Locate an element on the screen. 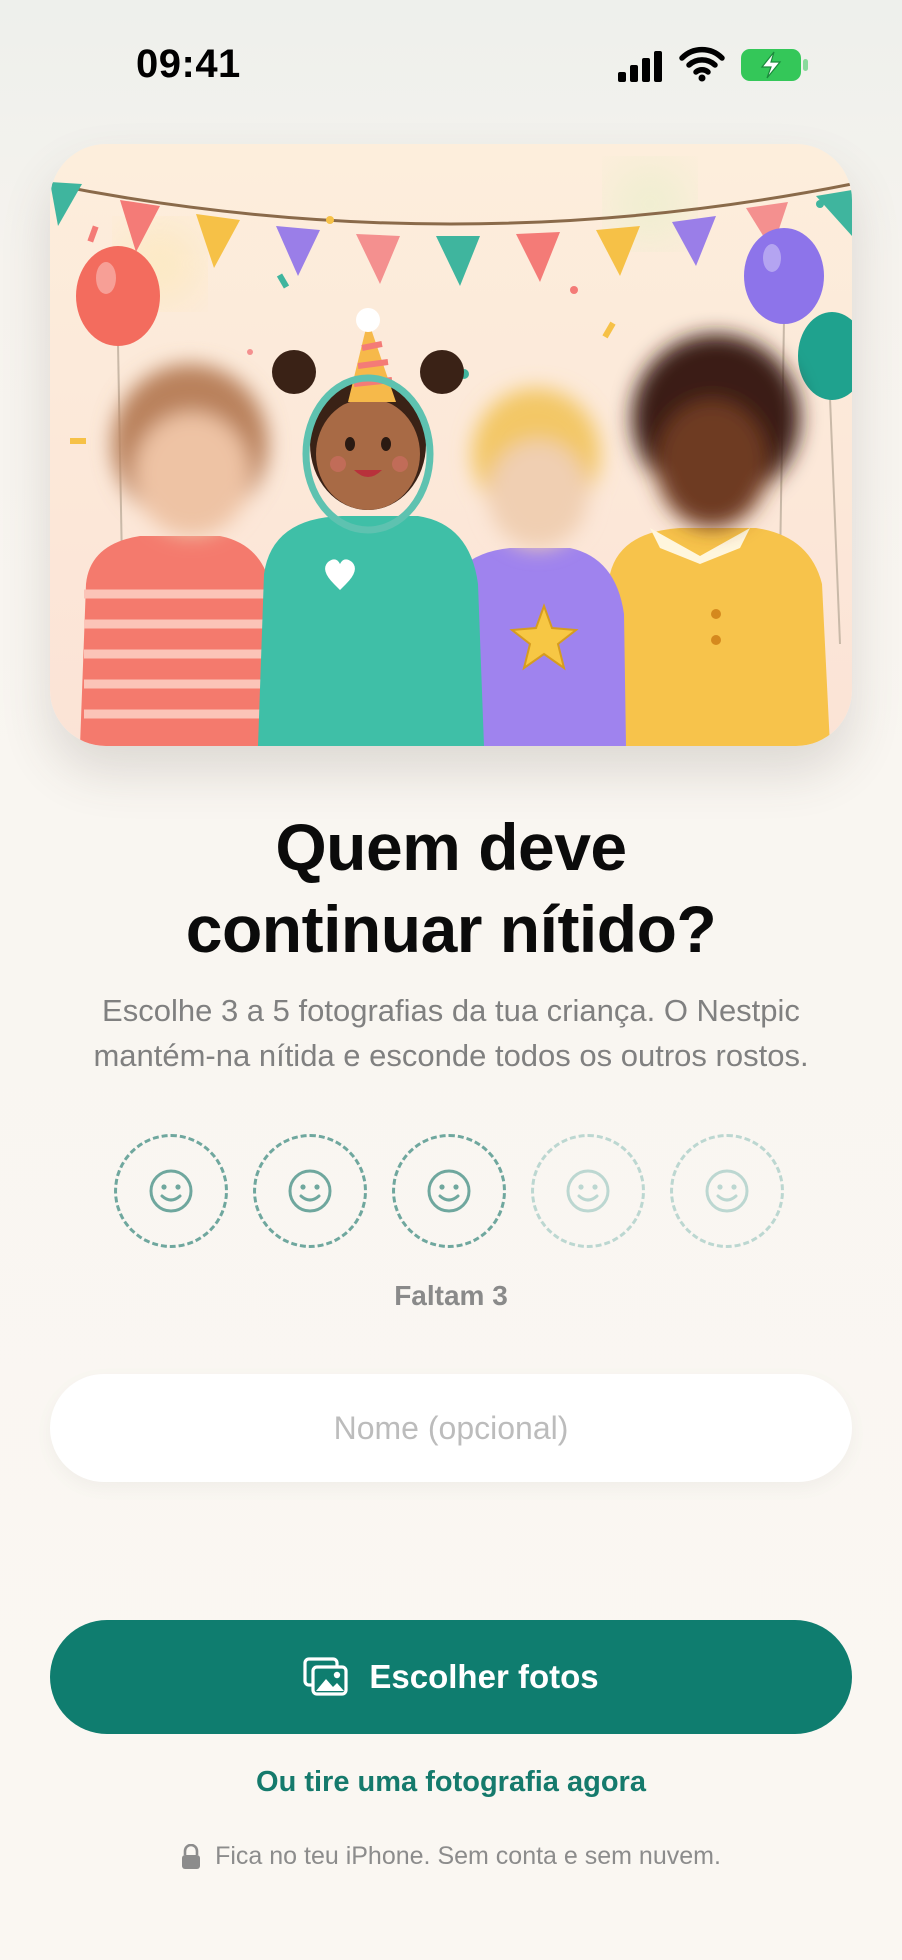 Image resolution: width=902 pixels, height=1960 pixels. title-line-2: continuar nítido? is located at coordinates (451, 929).